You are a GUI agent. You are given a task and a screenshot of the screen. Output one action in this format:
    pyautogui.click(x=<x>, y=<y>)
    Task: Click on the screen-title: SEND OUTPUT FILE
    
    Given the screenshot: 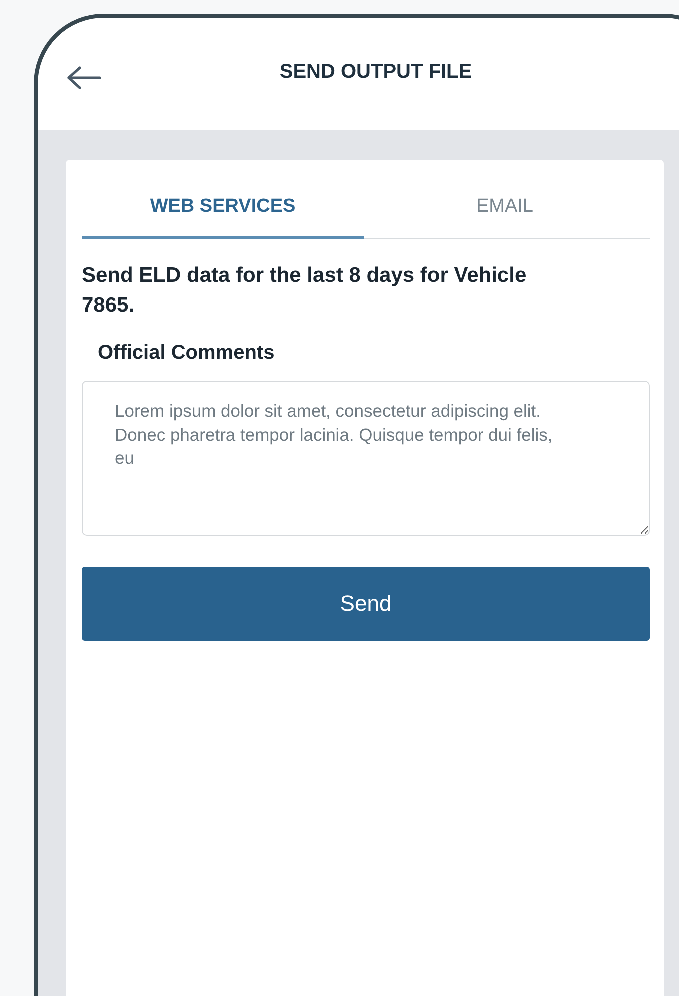 What is the action you would take?
    pyautogui.click(x=376, y=72)
    